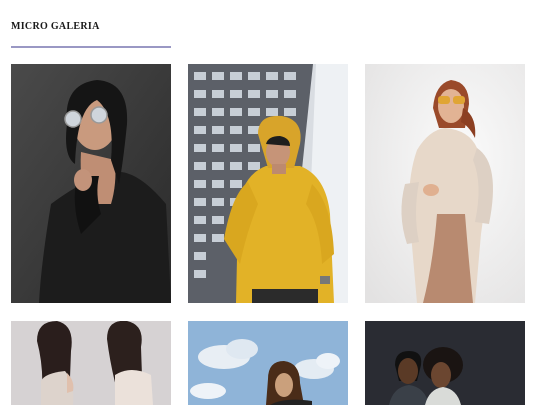  I want to click on gallery-header: MICRO GALERIA, so click(91, 34).